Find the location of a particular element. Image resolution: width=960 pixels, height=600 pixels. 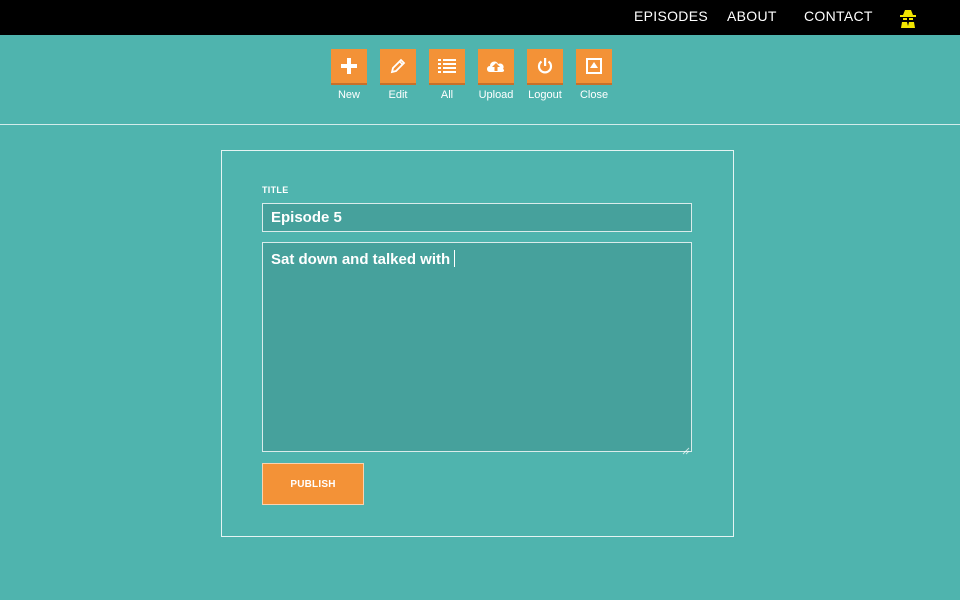

pencil-icon is located at coordinates (398, 67).